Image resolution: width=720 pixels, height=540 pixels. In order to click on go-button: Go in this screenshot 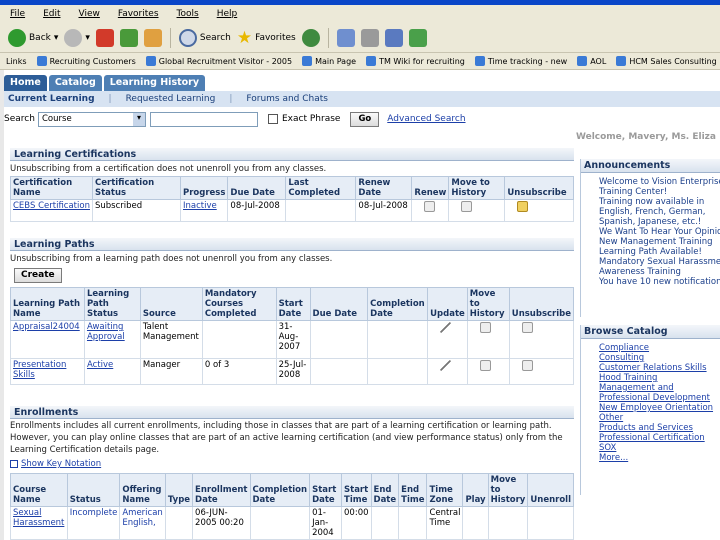, I will do `click(365, 119)`.